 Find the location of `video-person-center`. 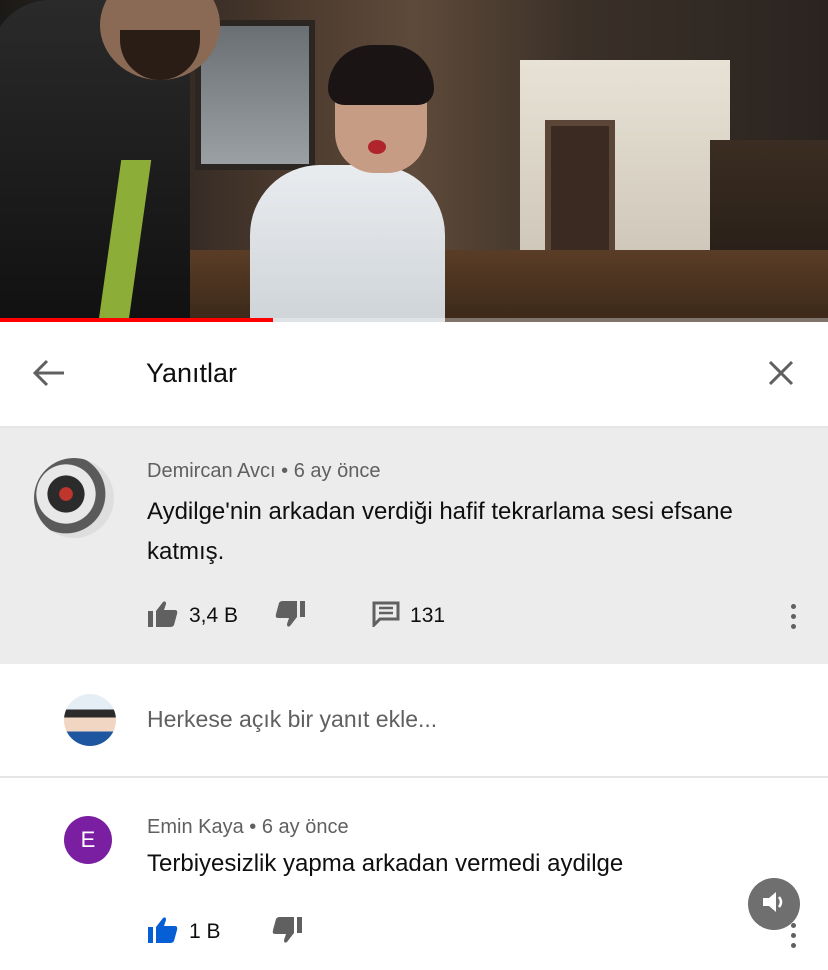

video-person-center is located at coordinates (347, 243).